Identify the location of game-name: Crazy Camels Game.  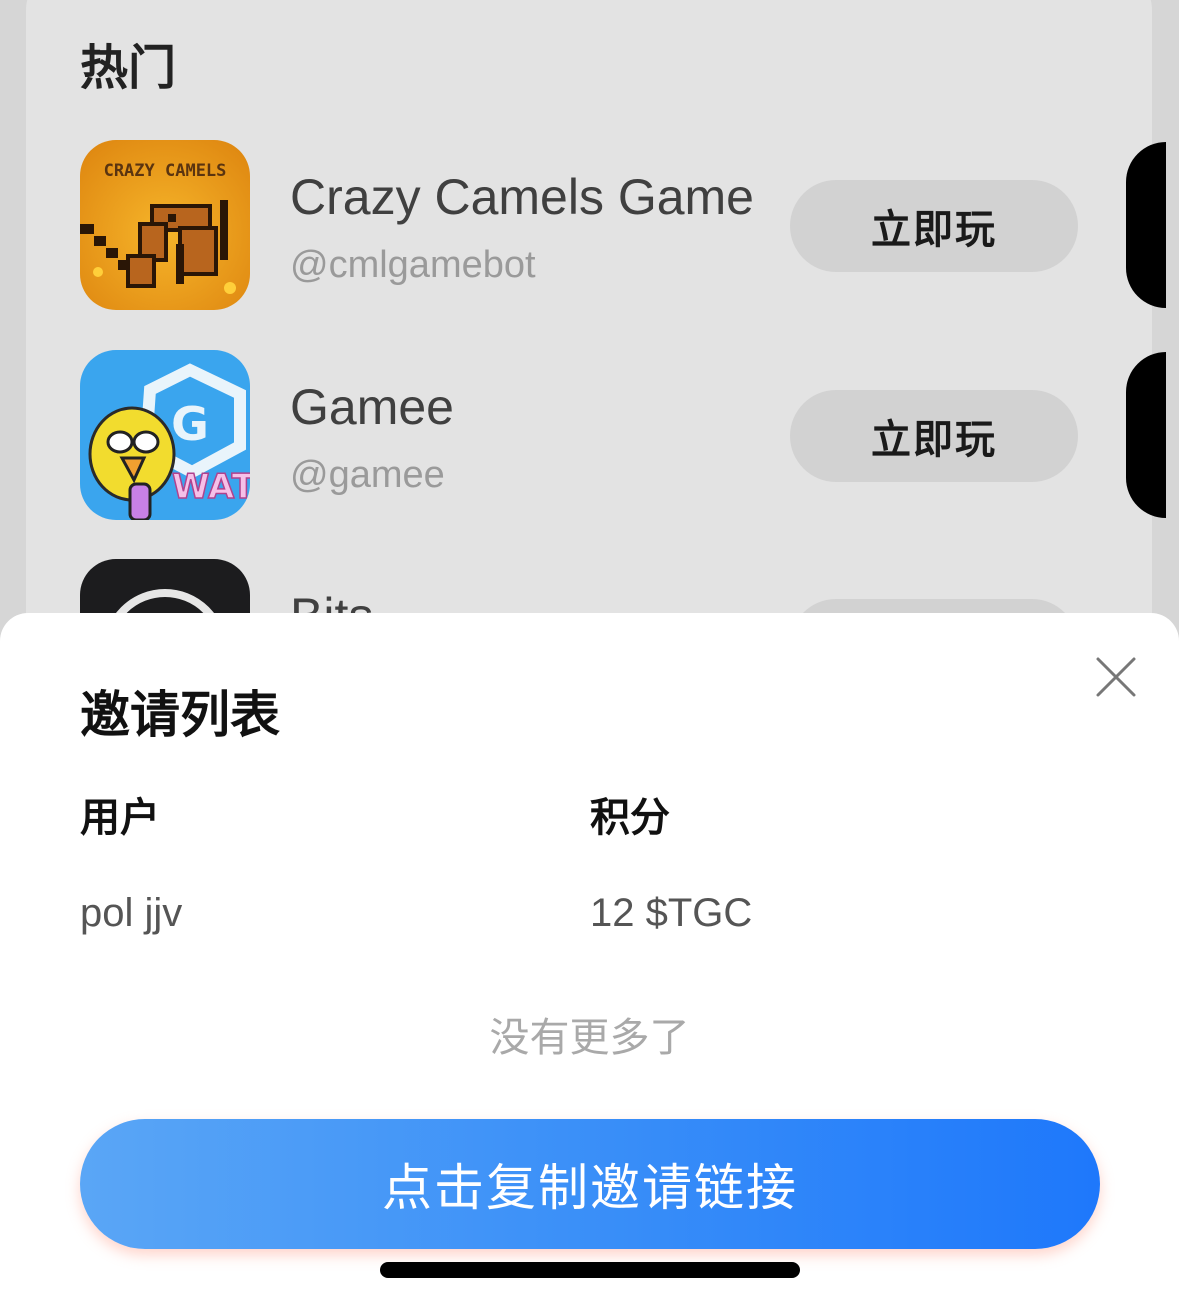
(522, 197).